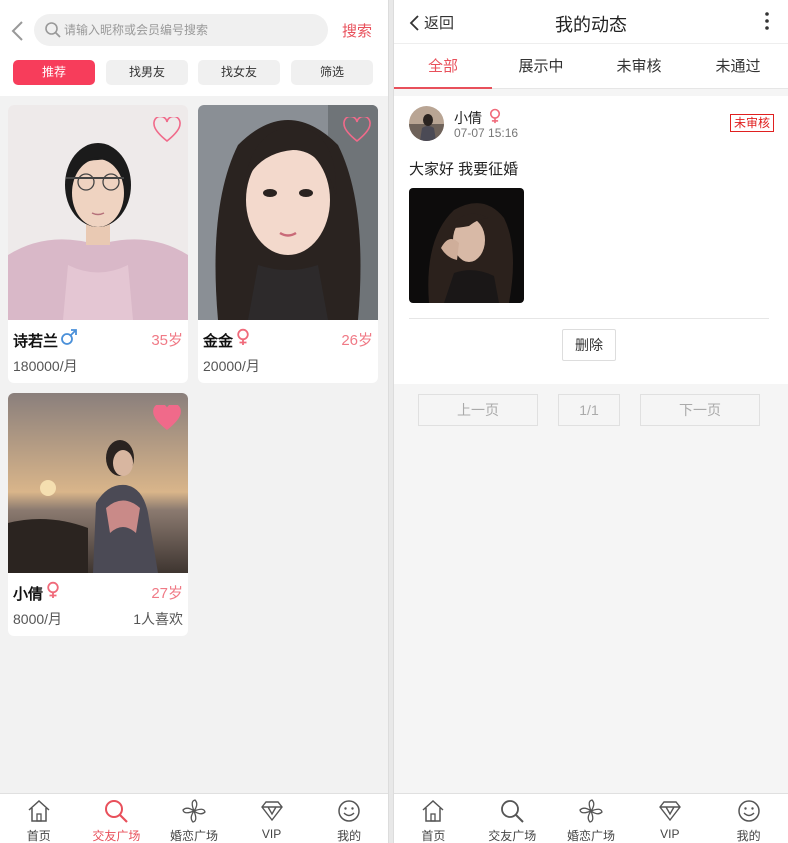 This screenshot has width=788, height=843. What do you see at coordinates (443, 66) in the screenshot?
I see `tab-all: 全部` at bounding box center [443, 66].